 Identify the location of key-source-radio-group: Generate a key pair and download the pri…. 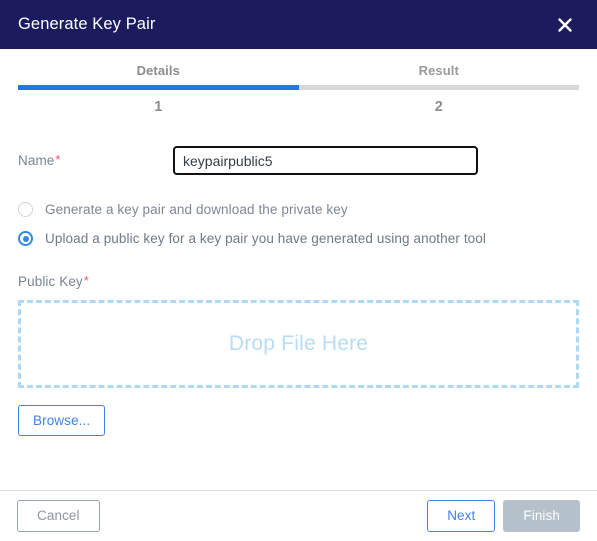
(298, 224).